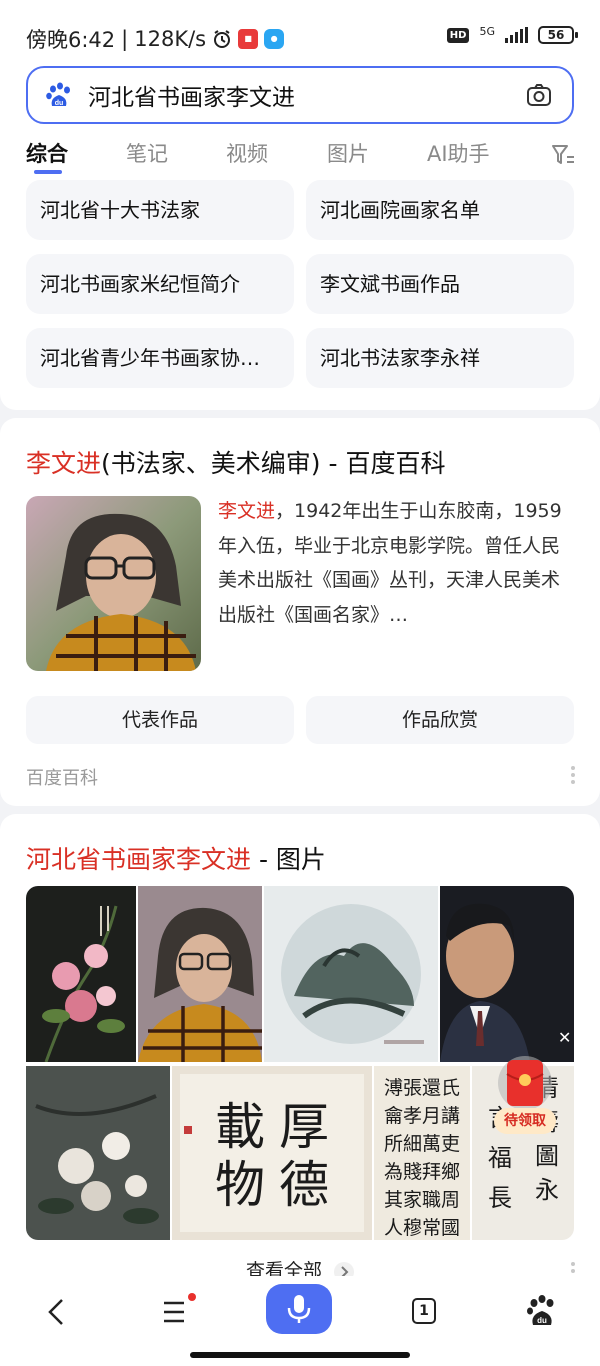 The width and height of the screenshot is (600, 1366). Describe the element at coordinates (563, 155) in the screenshot. I see `filter-icon` at that location.